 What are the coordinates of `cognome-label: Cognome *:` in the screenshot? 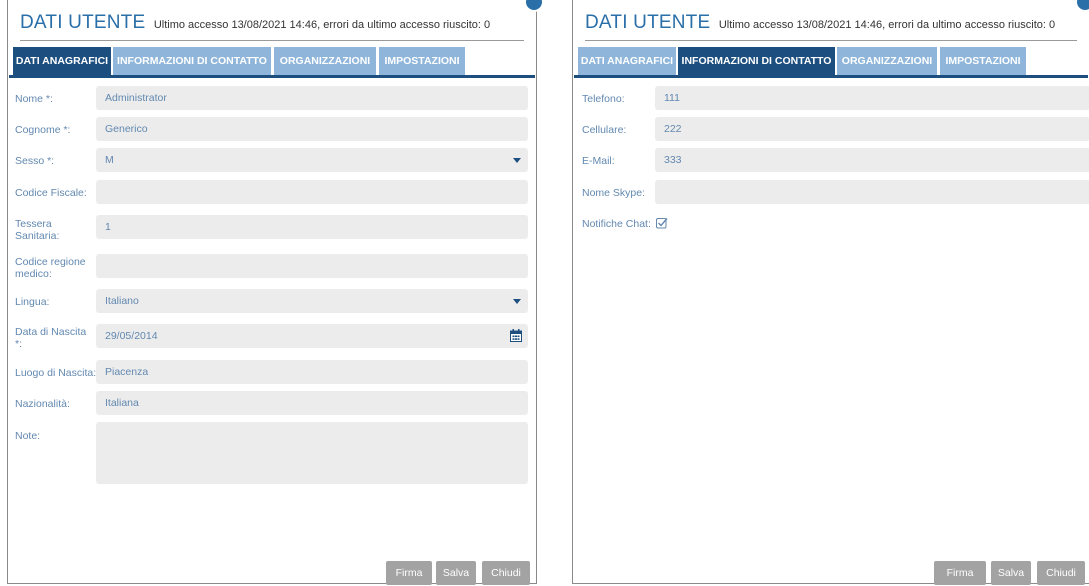 It's located at (43, 130).